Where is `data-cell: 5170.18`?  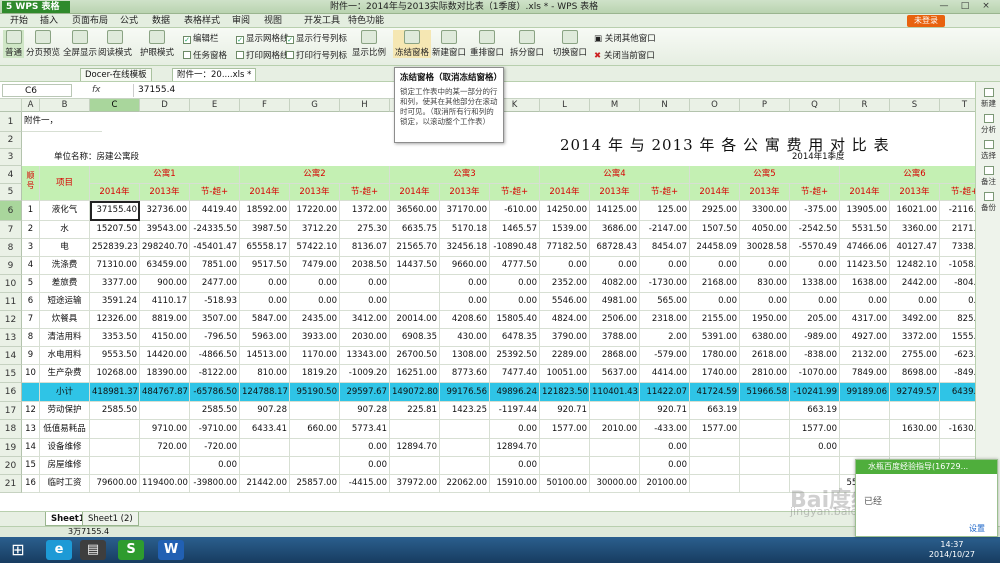
data-cell: 5170.18 is located at coordinates (465, 230).